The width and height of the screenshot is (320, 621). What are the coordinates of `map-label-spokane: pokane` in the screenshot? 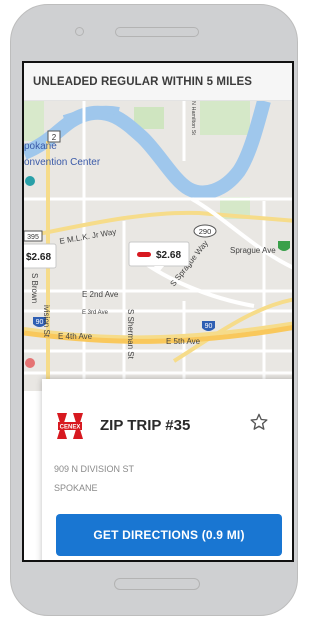 It's located at (40, 146).